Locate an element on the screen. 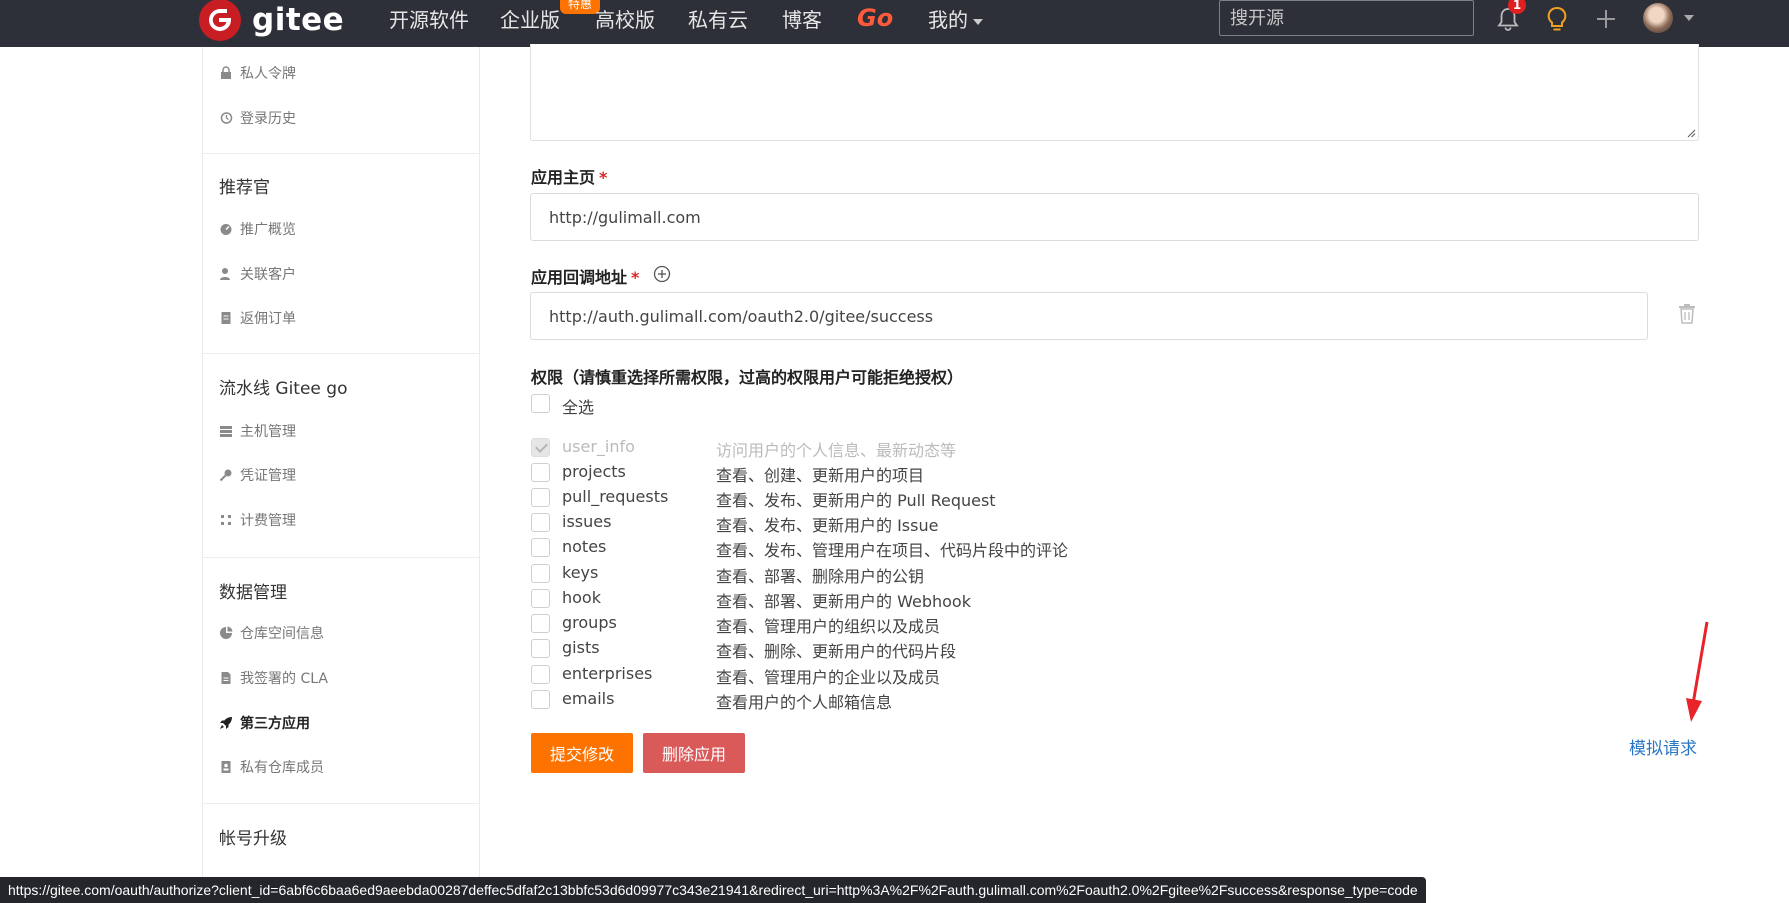  sidebar-item-repo-space: 仓库空间信息 is located at coordinates (271, 633).